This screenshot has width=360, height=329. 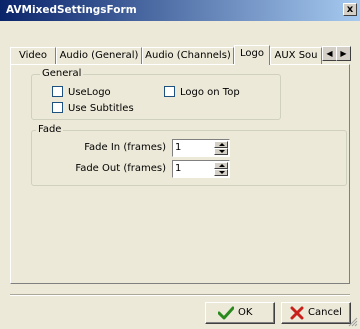 What do you see at coordinates (89, 92) in the screenshot?
I see `use-logo-label: UseLogo` at bounding box center [89, 92].